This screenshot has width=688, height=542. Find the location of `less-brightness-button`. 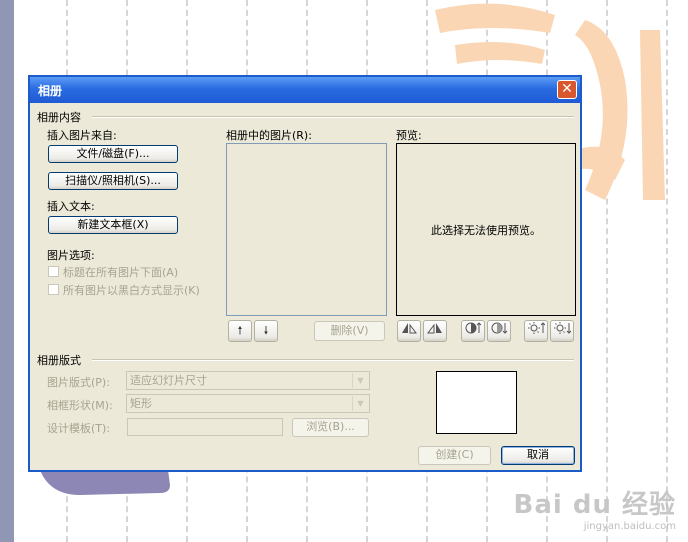

less-brightness-button is located at coordinates (562, 331).